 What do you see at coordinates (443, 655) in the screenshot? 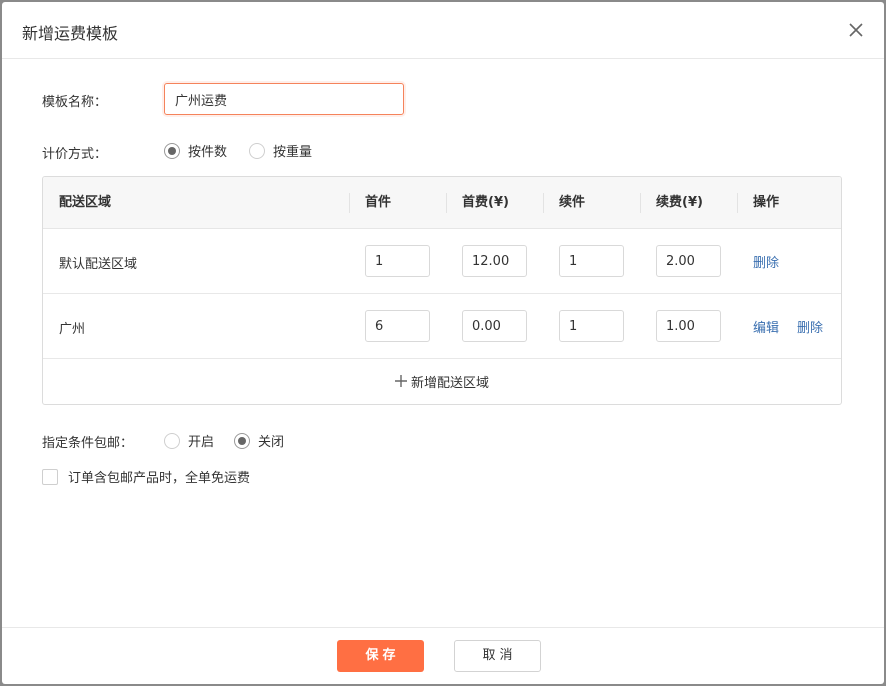
I see `dialog-footer: 保存 取消` at bounding box center [443, 655].